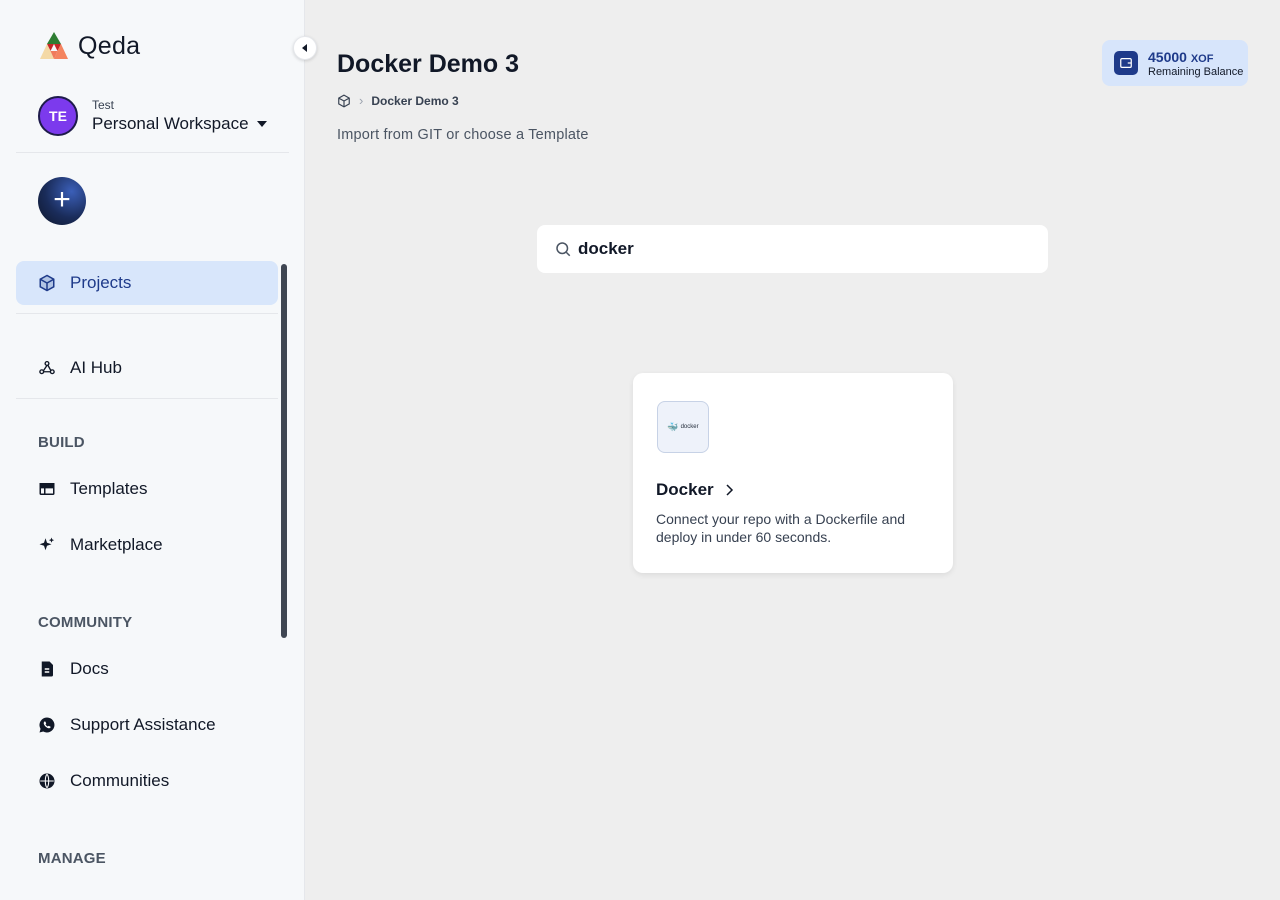  I want to click on qeda-logo-icon, so click(54, 45).